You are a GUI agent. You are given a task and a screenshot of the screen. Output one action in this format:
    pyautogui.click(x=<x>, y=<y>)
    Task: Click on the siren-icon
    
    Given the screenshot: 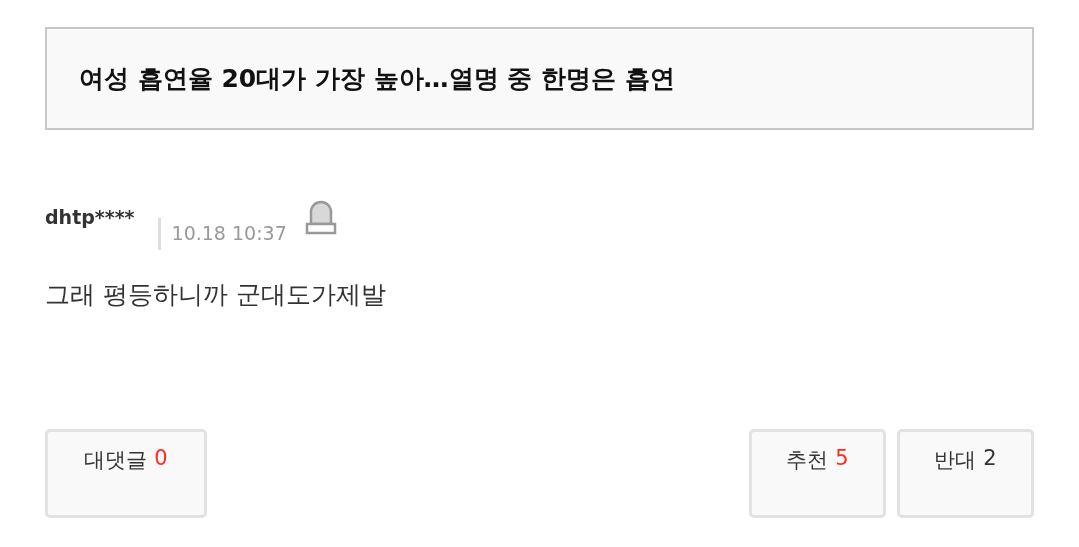 What is the action you would take?
    pyautogui.click(x=320, y=217)
    